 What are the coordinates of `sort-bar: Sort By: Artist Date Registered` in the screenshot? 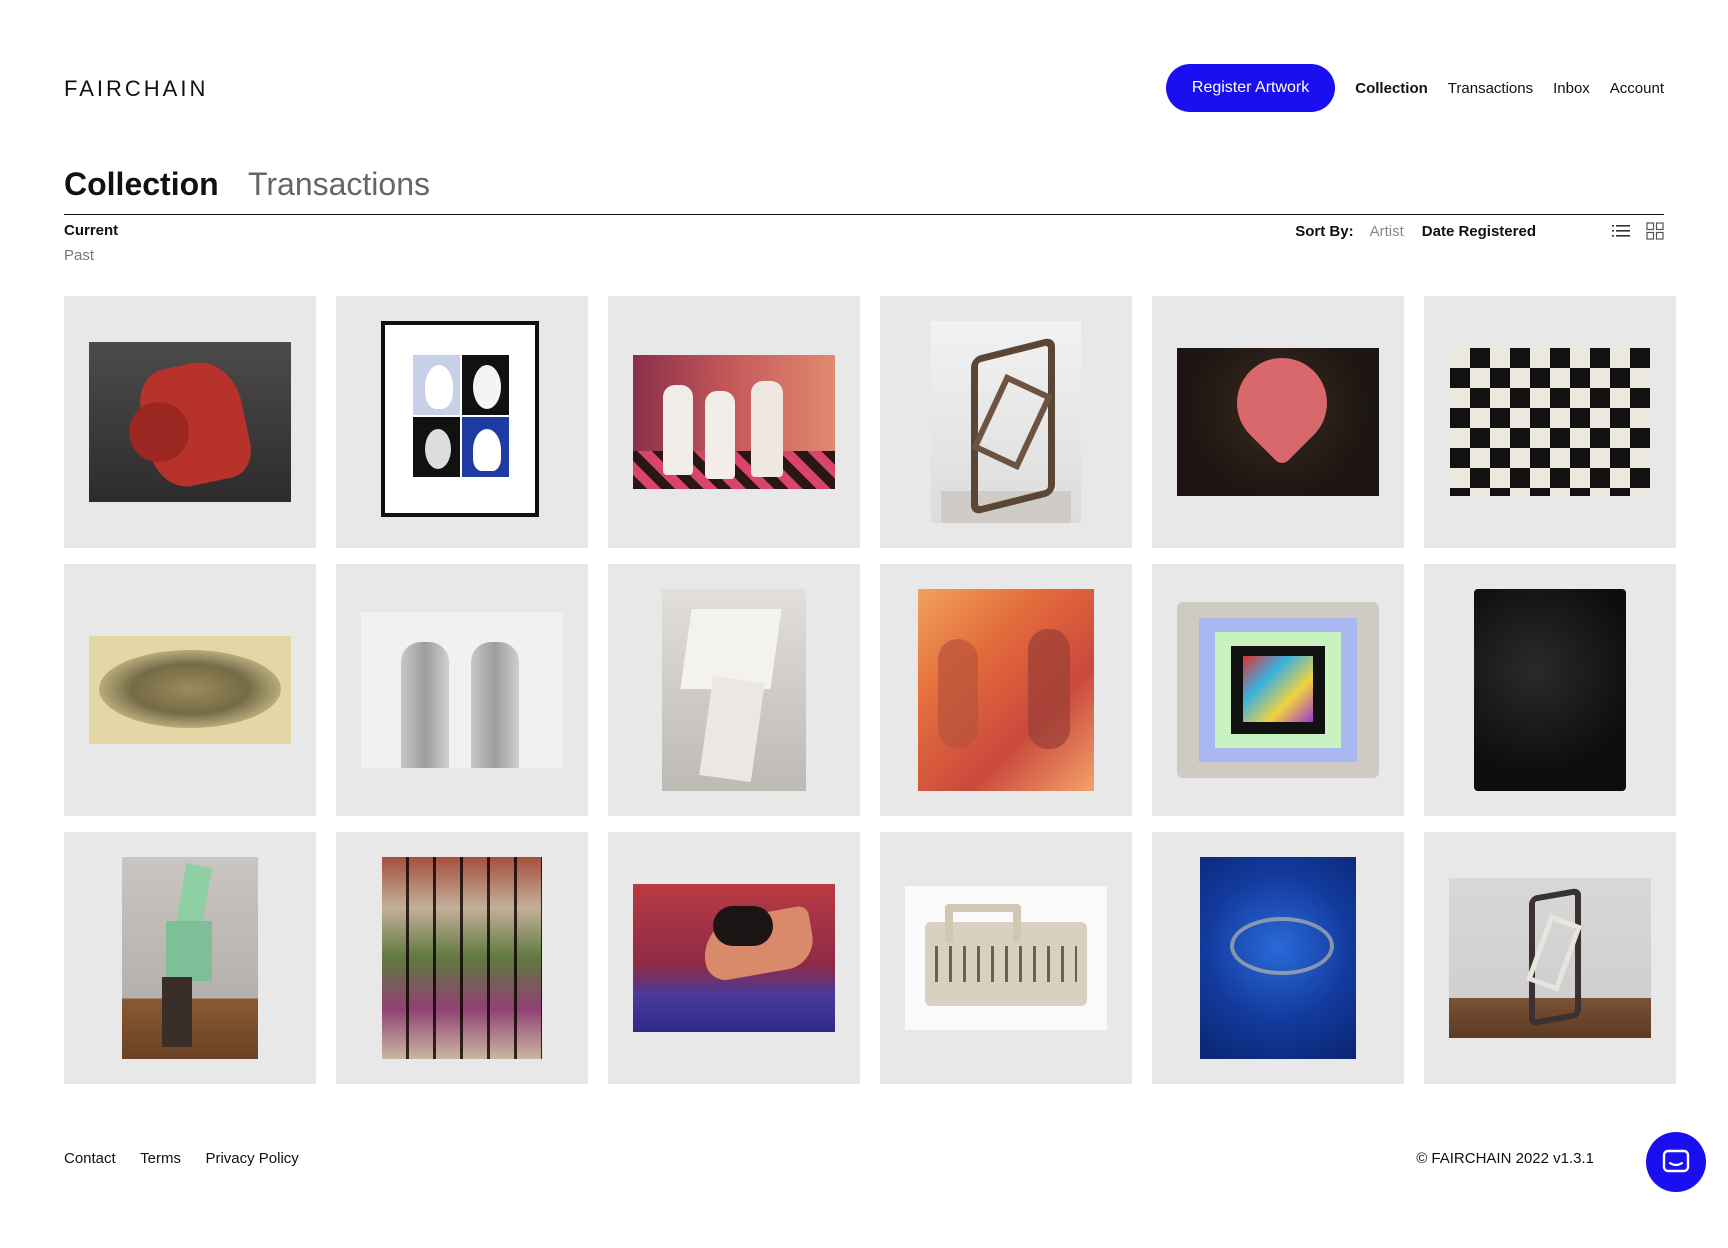 It's located at (1479, 231).